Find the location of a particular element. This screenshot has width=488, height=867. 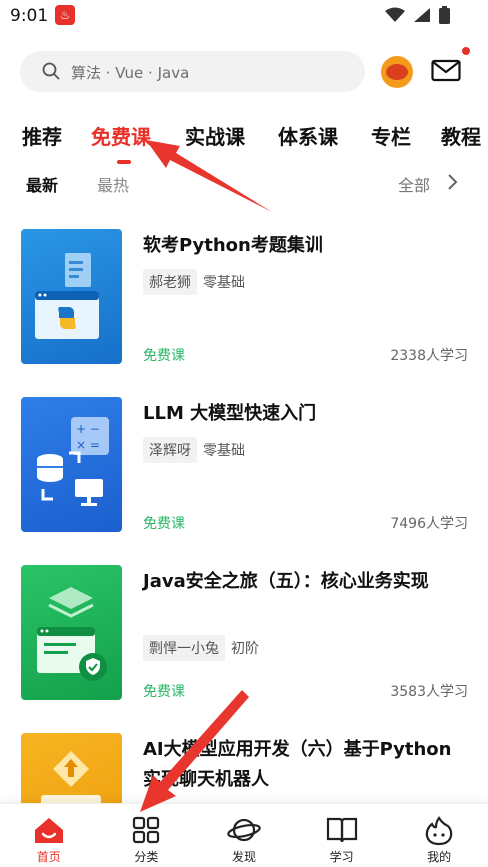

status-icons is located at coordinates (417, 15).